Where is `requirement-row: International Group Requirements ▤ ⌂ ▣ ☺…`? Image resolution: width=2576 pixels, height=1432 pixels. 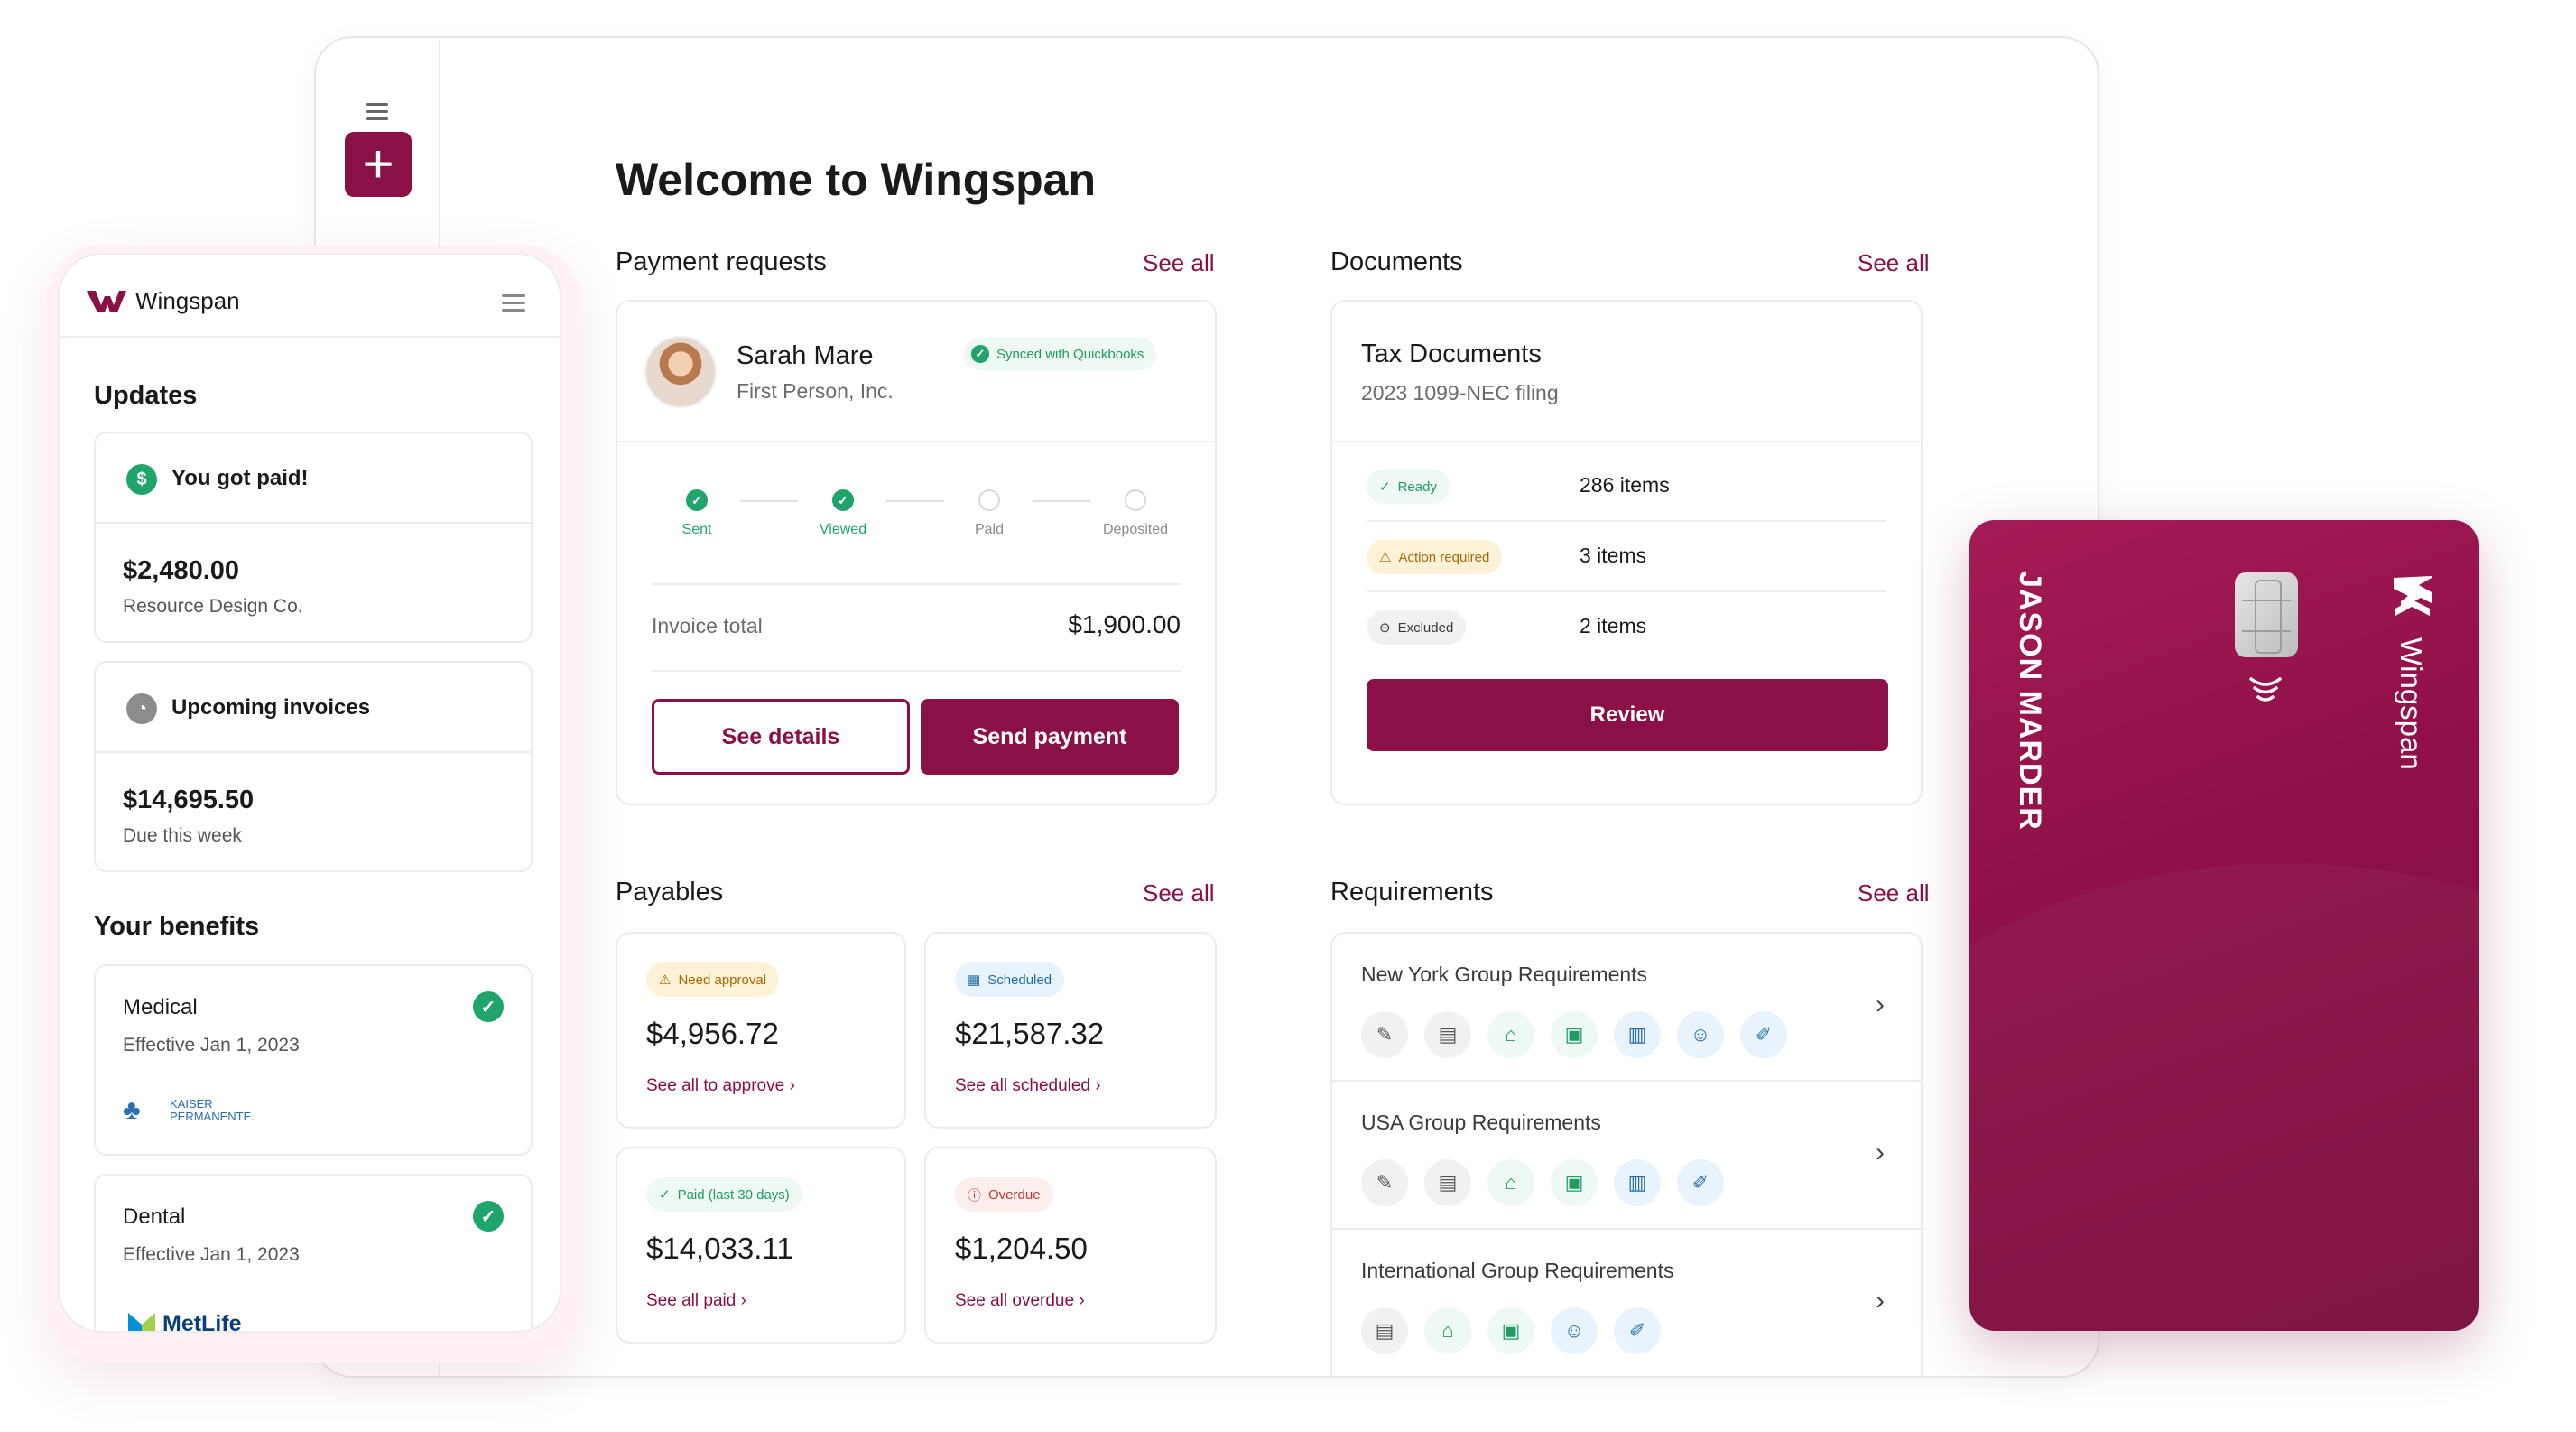 requirement-row: International Group Requirements ▤ ⌂ ▣ ☺… is located at coordinates (1626, 1303).